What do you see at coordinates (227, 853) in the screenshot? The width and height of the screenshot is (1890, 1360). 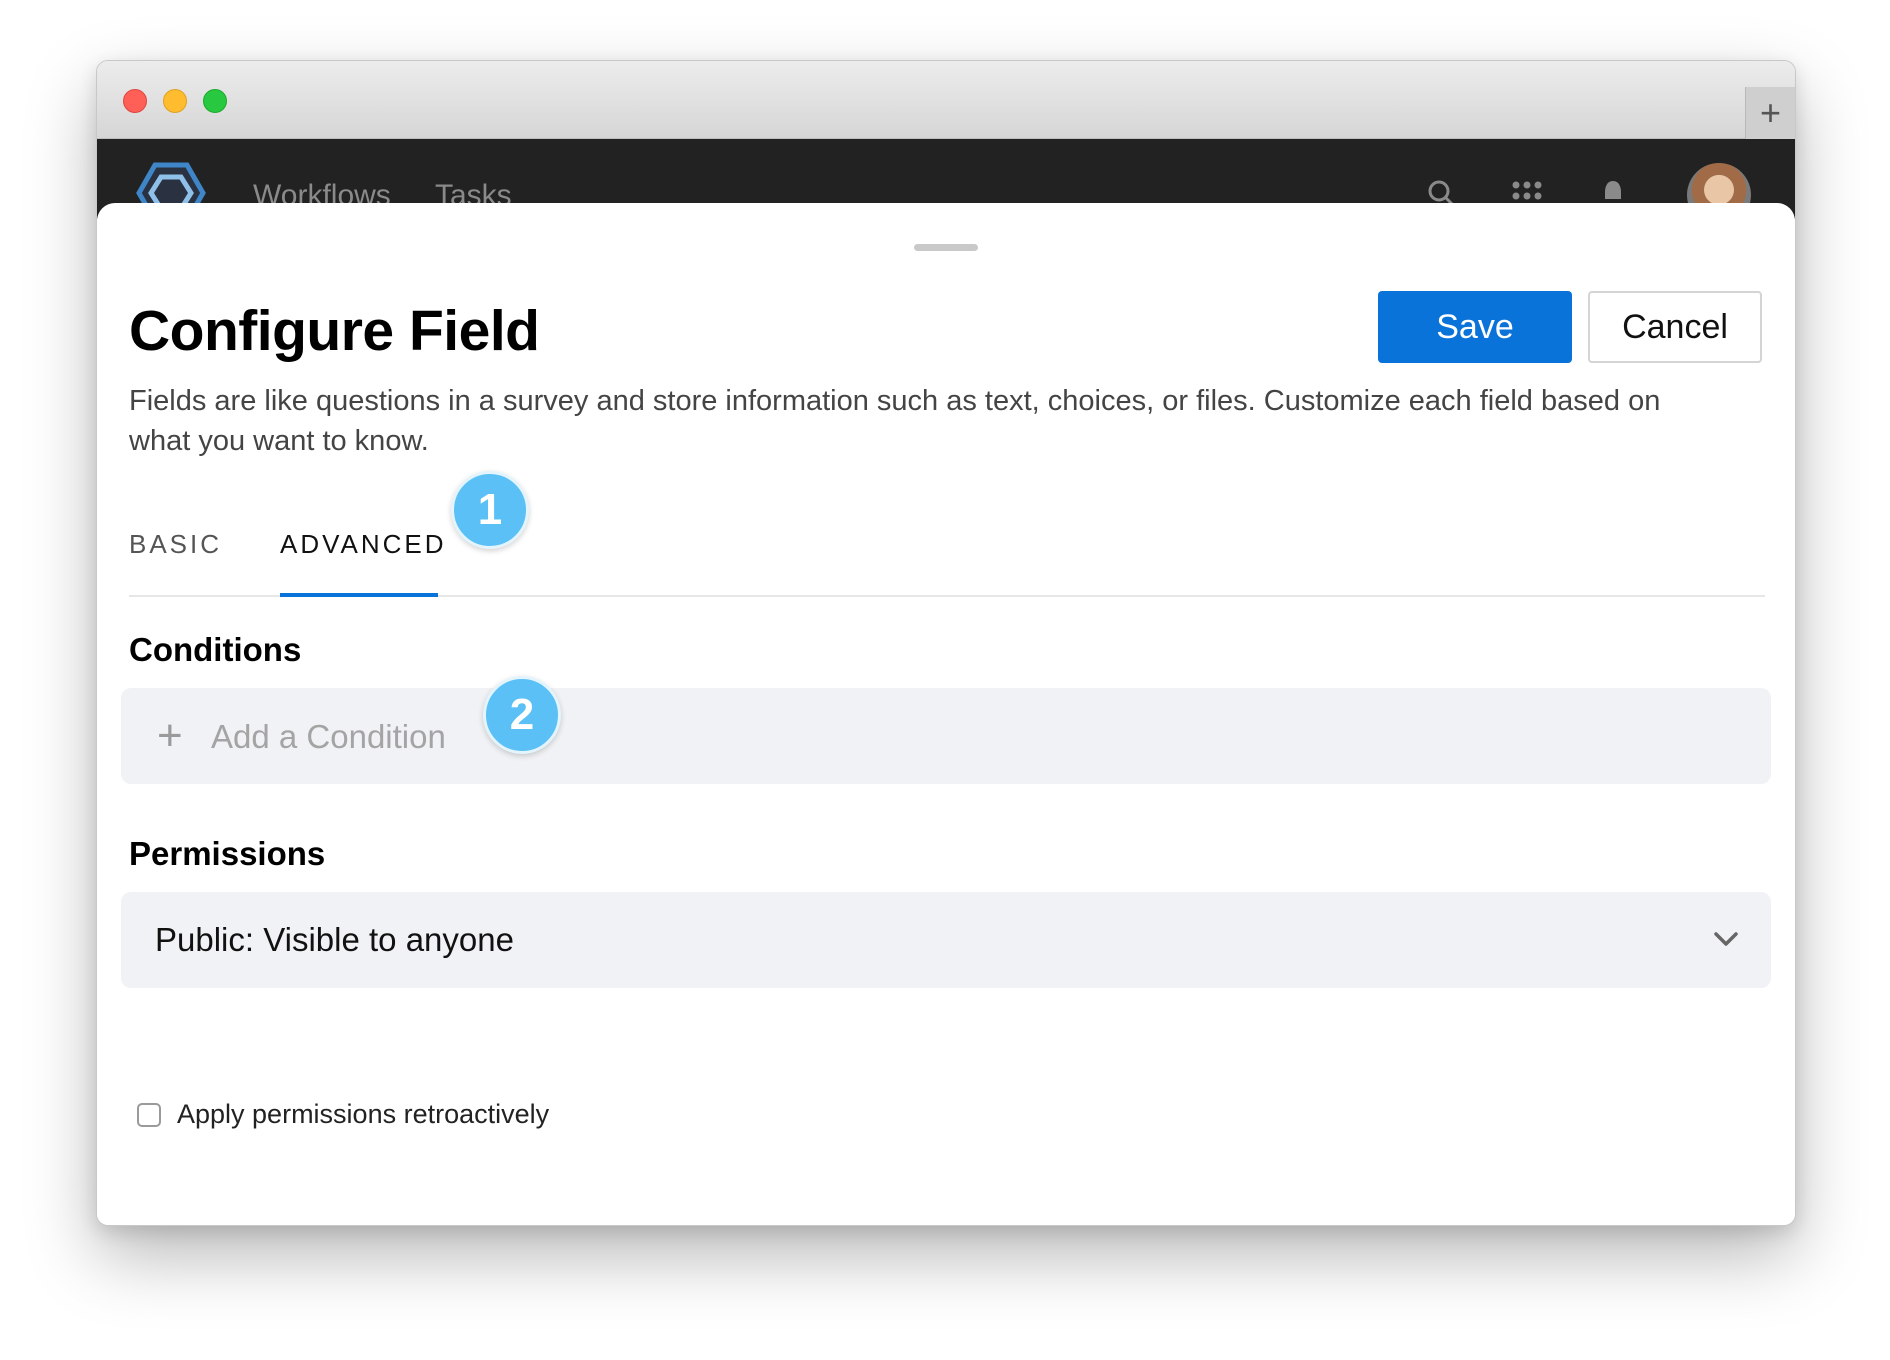 I see `permissions-heading: Permissions` at bounding box center [227, 853].